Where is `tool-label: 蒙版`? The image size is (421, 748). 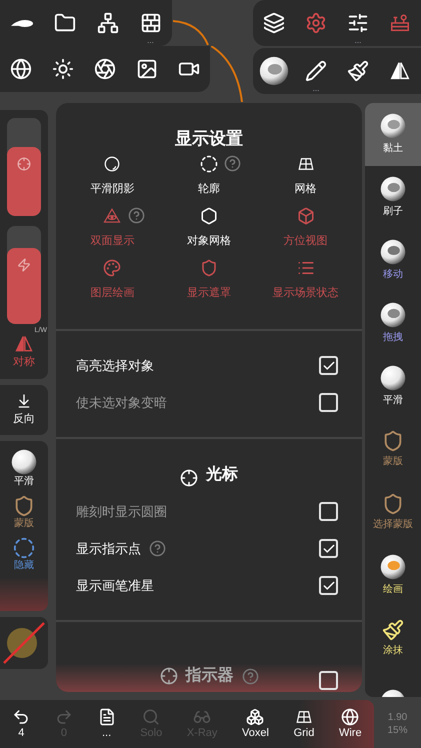
tool-label: 蒙版 is located at coordinates (393, 461).